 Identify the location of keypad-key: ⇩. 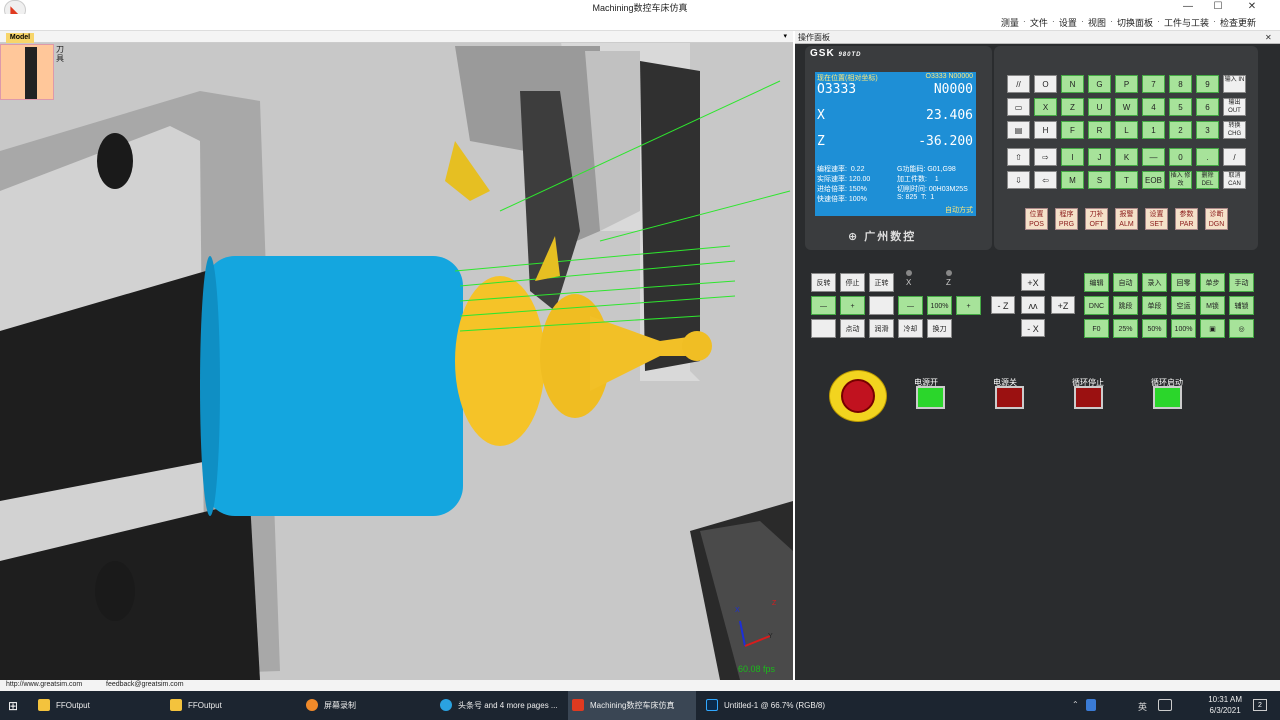
(1018, 180).